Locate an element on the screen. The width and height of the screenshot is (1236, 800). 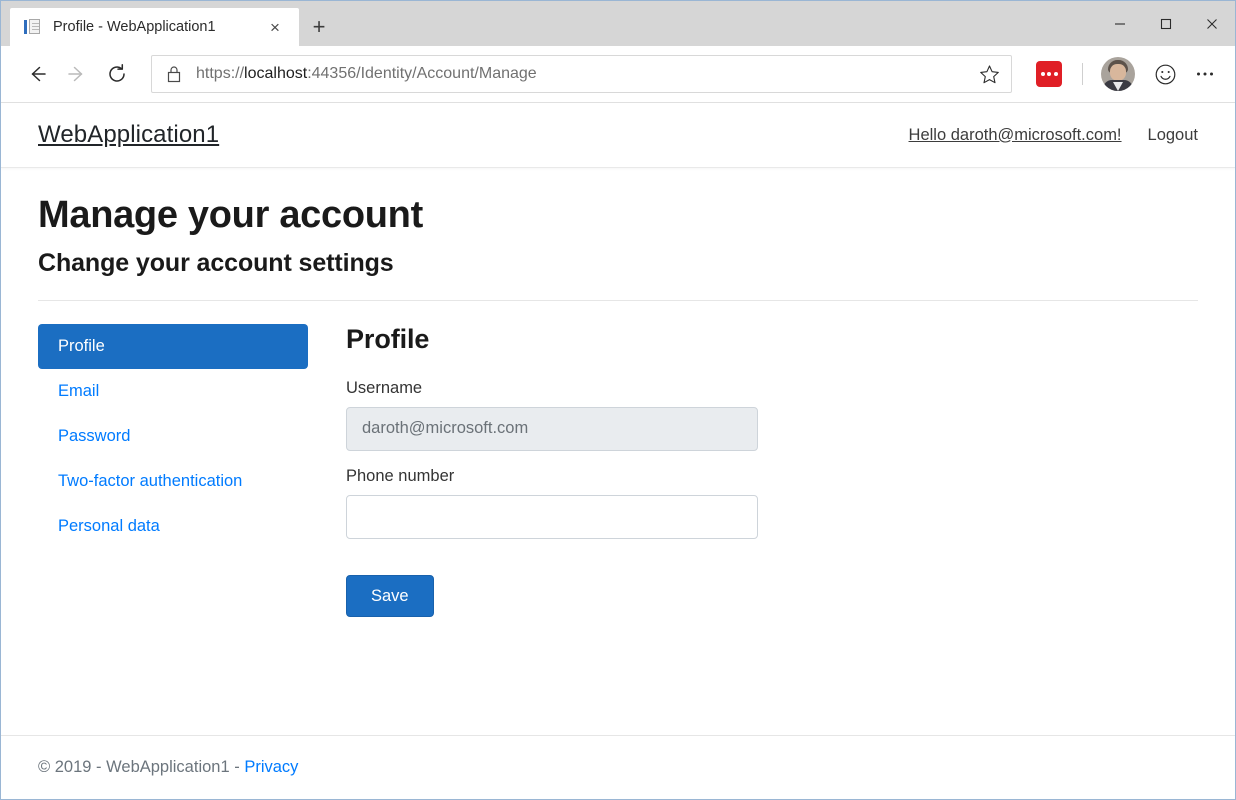
greeting-link: Hello daroth@microsoft.com! is located at coordinates (1015, 135).